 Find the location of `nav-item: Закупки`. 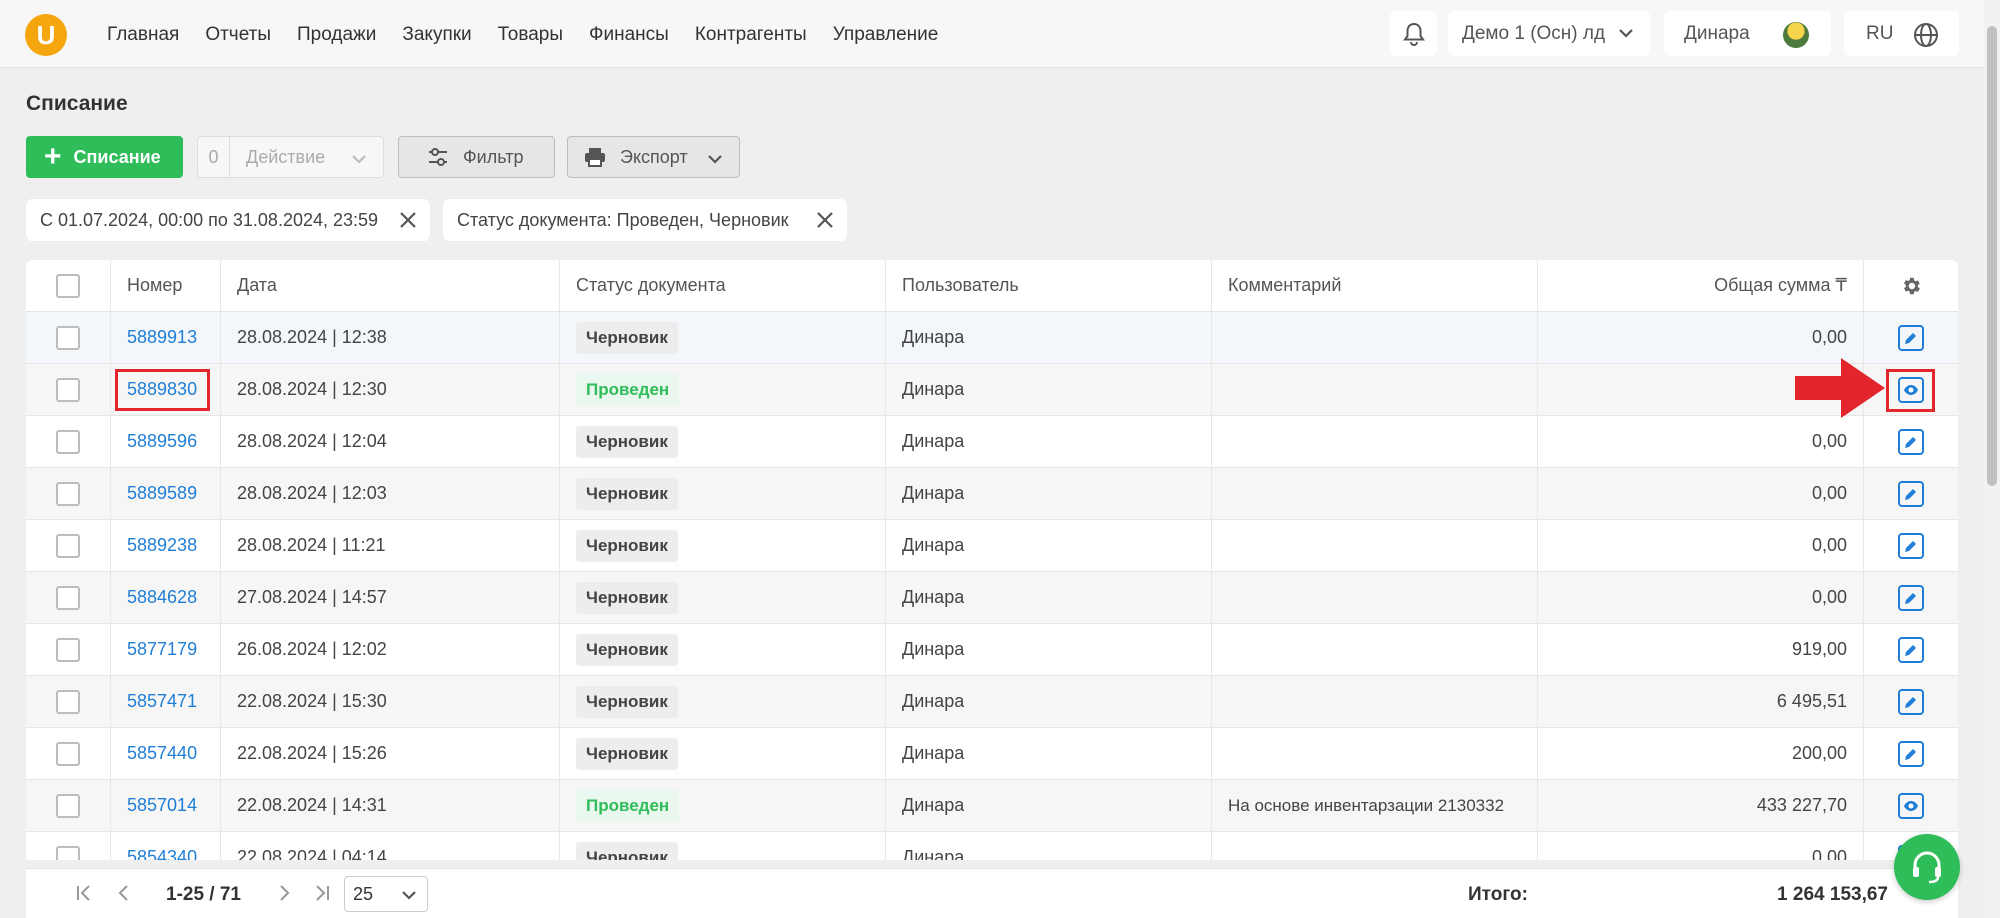

nav-item: Закупки is located at coordinates (436, 35).